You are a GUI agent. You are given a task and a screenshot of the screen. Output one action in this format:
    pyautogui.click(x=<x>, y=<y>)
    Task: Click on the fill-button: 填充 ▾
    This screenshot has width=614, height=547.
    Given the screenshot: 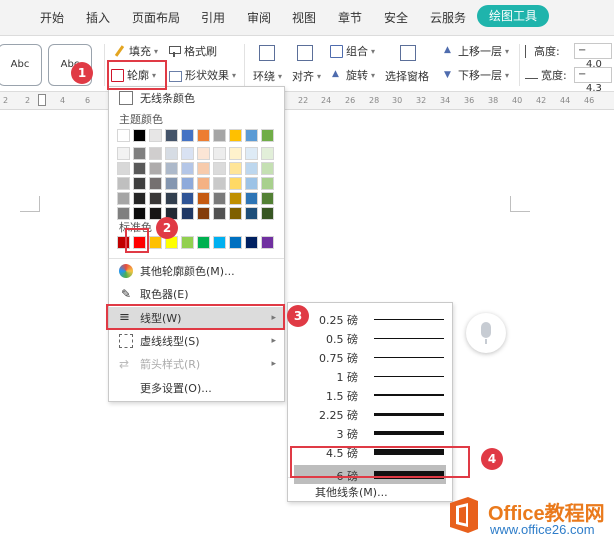 What is the action you would take?
    pyautogui.click(x=135, y=51)
    